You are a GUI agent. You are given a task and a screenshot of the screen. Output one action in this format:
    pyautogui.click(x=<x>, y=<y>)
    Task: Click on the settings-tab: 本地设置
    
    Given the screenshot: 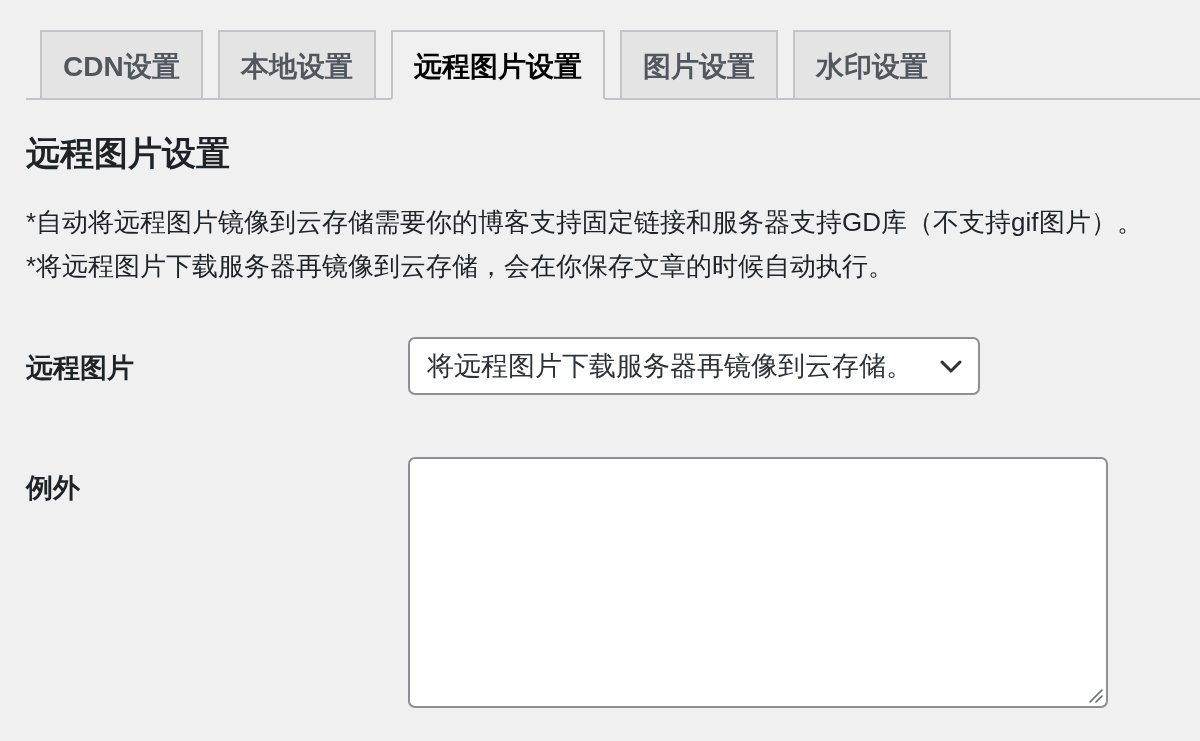 What is the action you would take?
    pyautogui.click(x=296, y=65)
    